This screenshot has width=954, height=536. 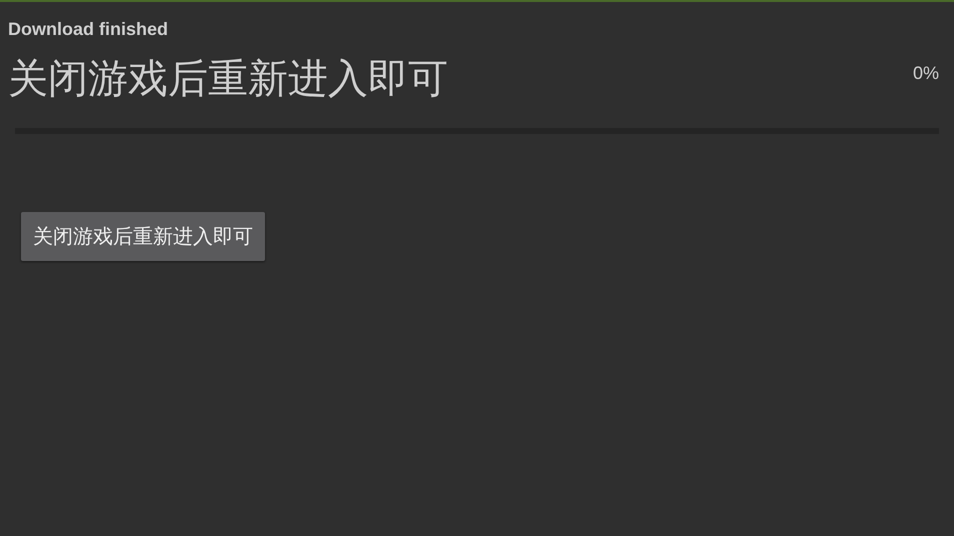 What do you see at coordinates (228, 79) in the screenshot?
I see `status-message: 关闭游戏后重新进入即可` at bounding box center [228, 79].